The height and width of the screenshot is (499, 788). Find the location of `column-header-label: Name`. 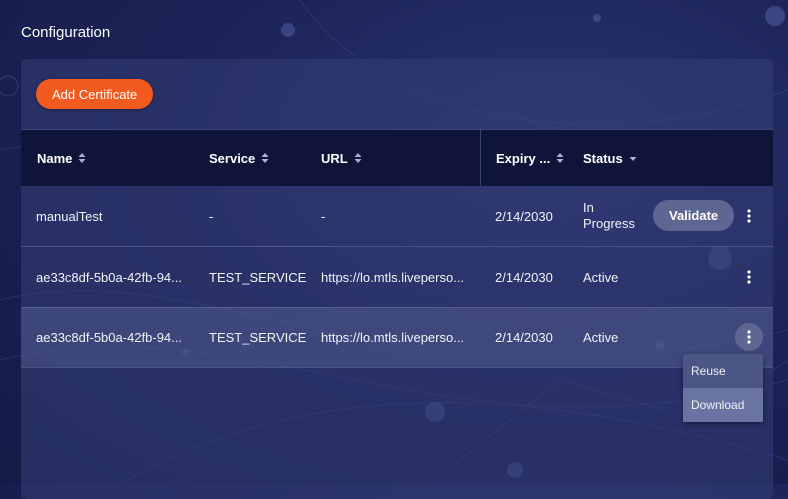

column-header-label: Name is located at coordinates (55, 158).